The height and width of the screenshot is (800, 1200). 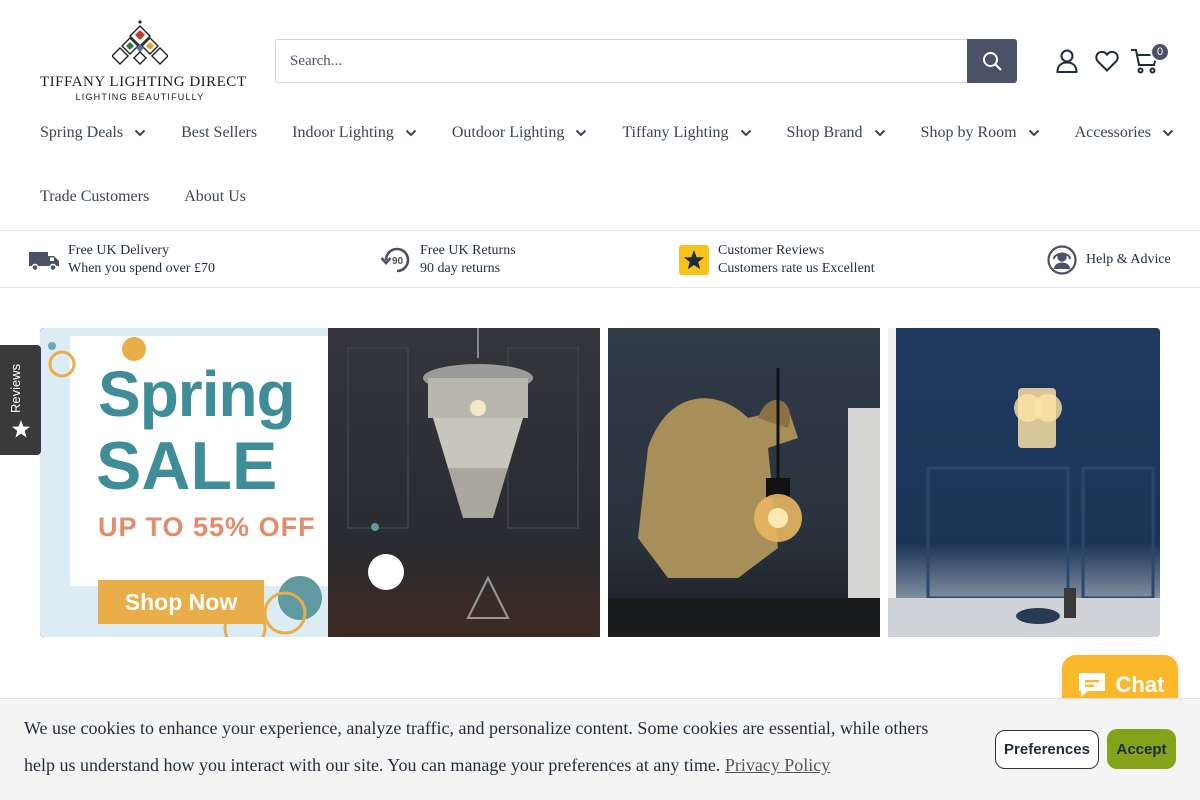 What do you see at coordinates (460, 268) in the screenshot?
I see `benefit-returns-detail: 90 day returns` at bounding box center [460, 268].